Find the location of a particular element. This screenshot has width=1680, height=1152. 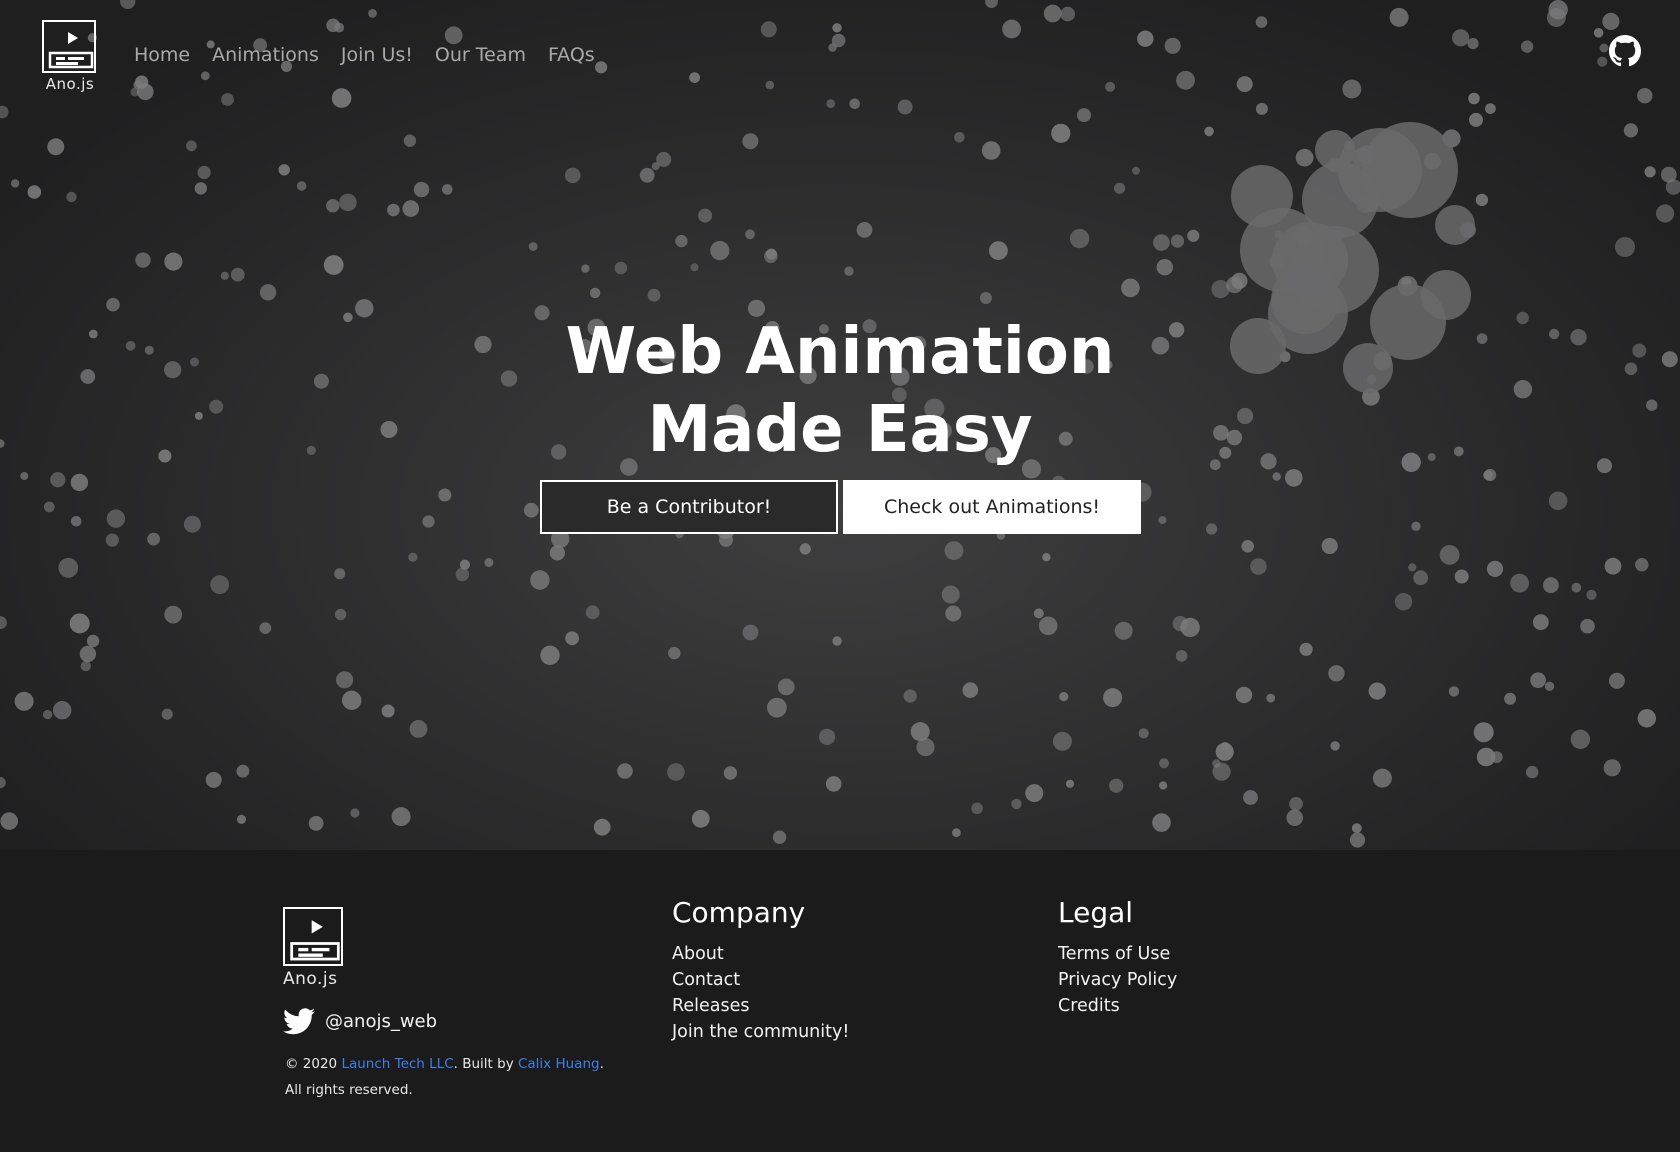

twitter-icon is located at coordinates (299, 1021).